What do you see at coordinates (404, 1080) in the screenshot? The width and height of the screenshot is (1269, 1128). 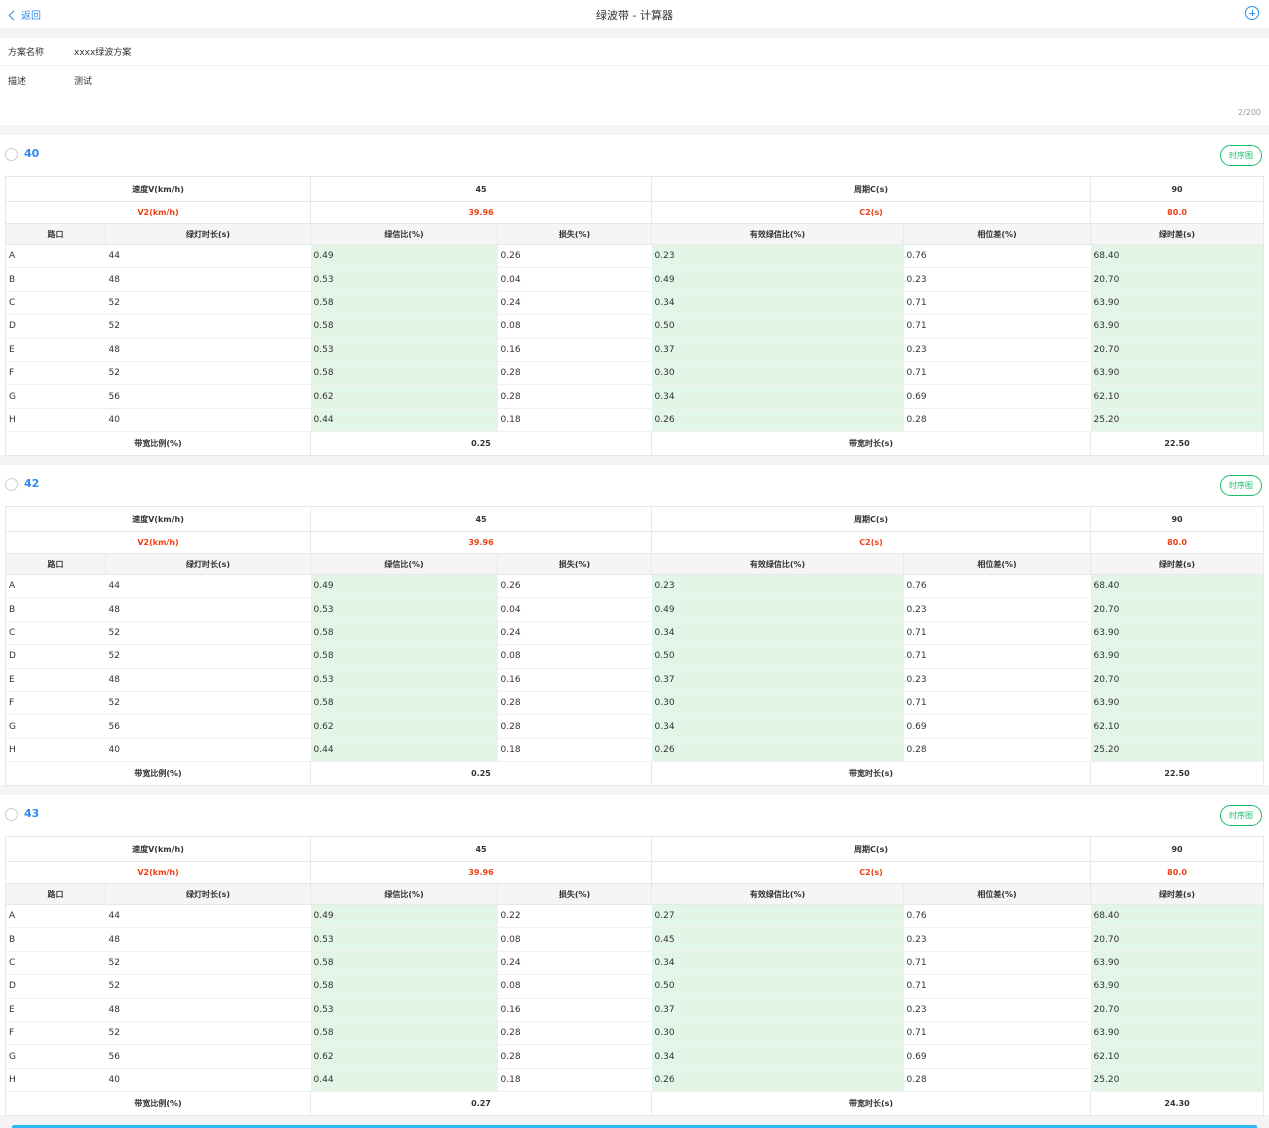 I see `table-cell: 0.44` at bounding box center [404, 1080].